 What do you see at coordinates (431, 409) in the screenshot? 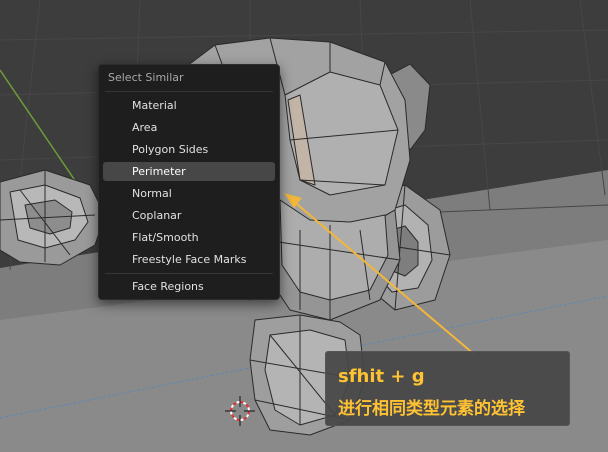
I see `annotation-description: 进行相同类型元素的选择` at bounding box center [431, 409].